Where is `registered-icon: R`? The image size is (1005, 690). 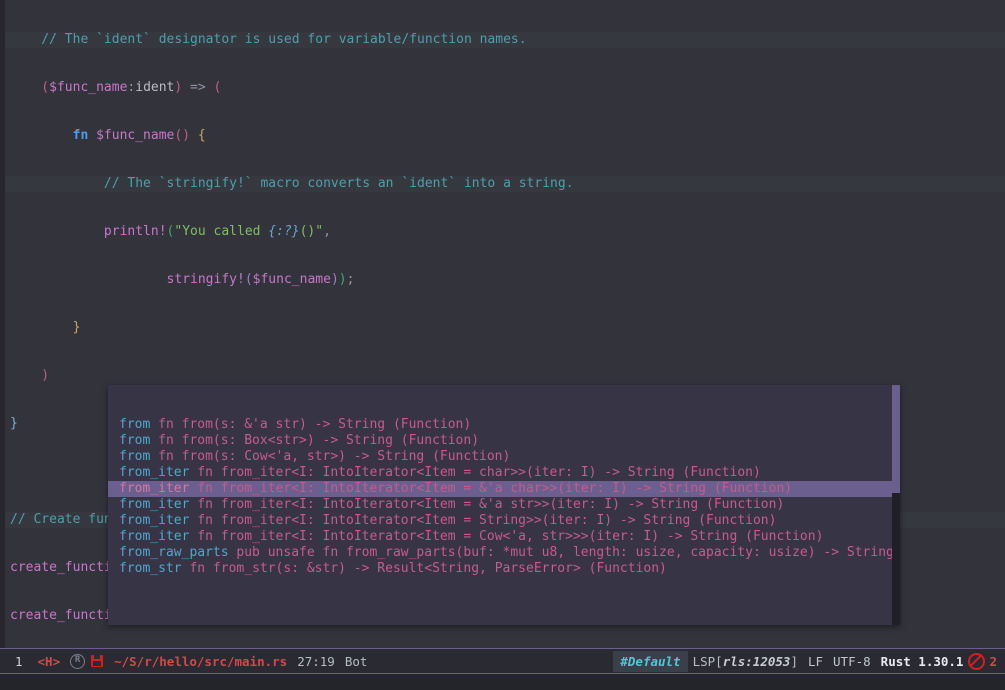 registered-icon: R is located at coordinates (78, 661).